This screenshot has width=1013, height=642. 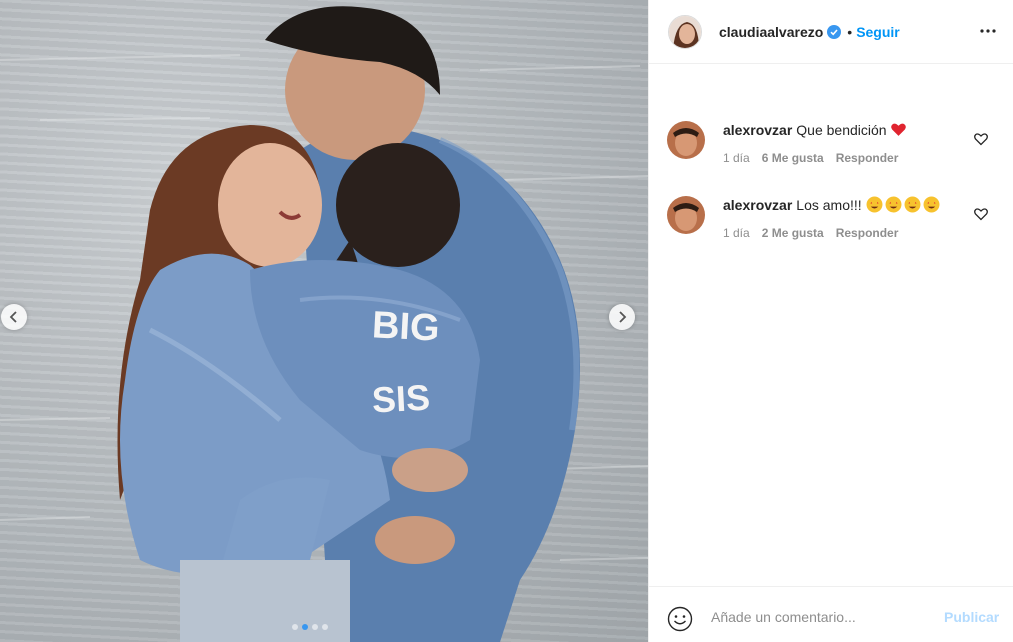 What do you see at coordinates (793, 158) in the screenshot?
I see `comment-likes: 6 Me gusta` at bounding box center [793, 158].